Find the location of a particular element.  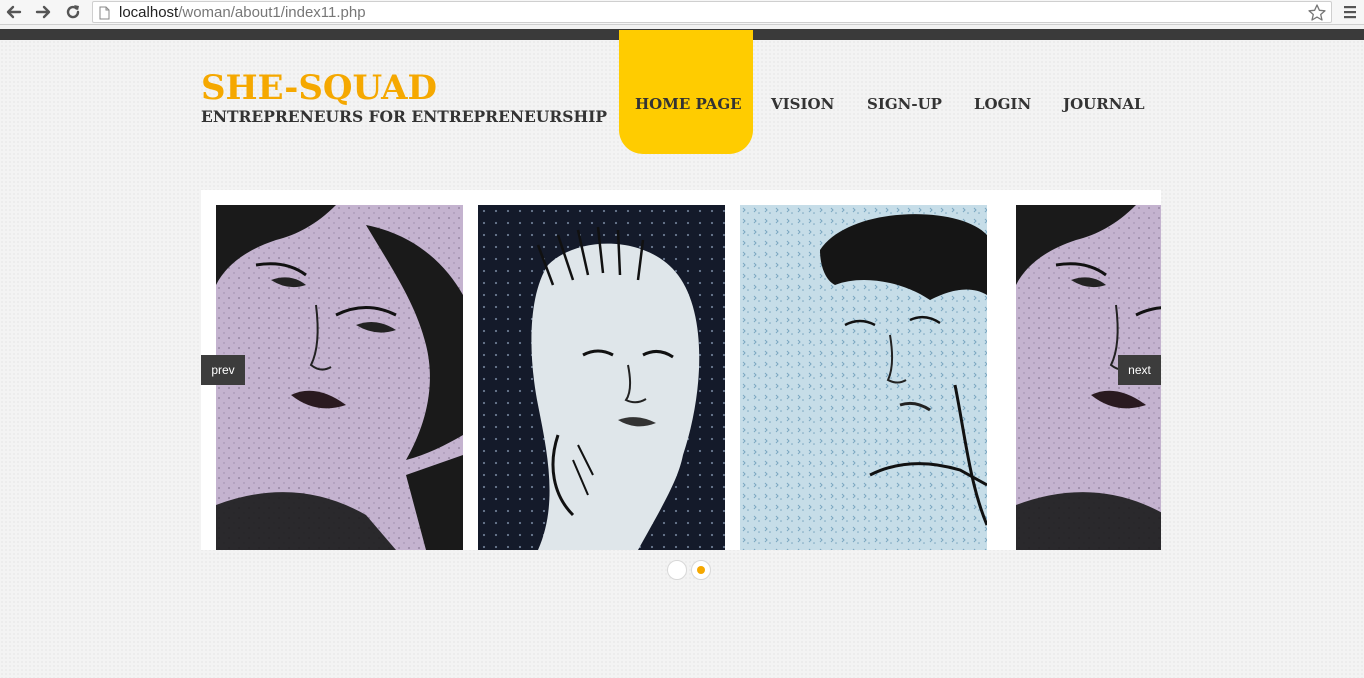

browser-menu-icon is located at coordinates (1350, 12).